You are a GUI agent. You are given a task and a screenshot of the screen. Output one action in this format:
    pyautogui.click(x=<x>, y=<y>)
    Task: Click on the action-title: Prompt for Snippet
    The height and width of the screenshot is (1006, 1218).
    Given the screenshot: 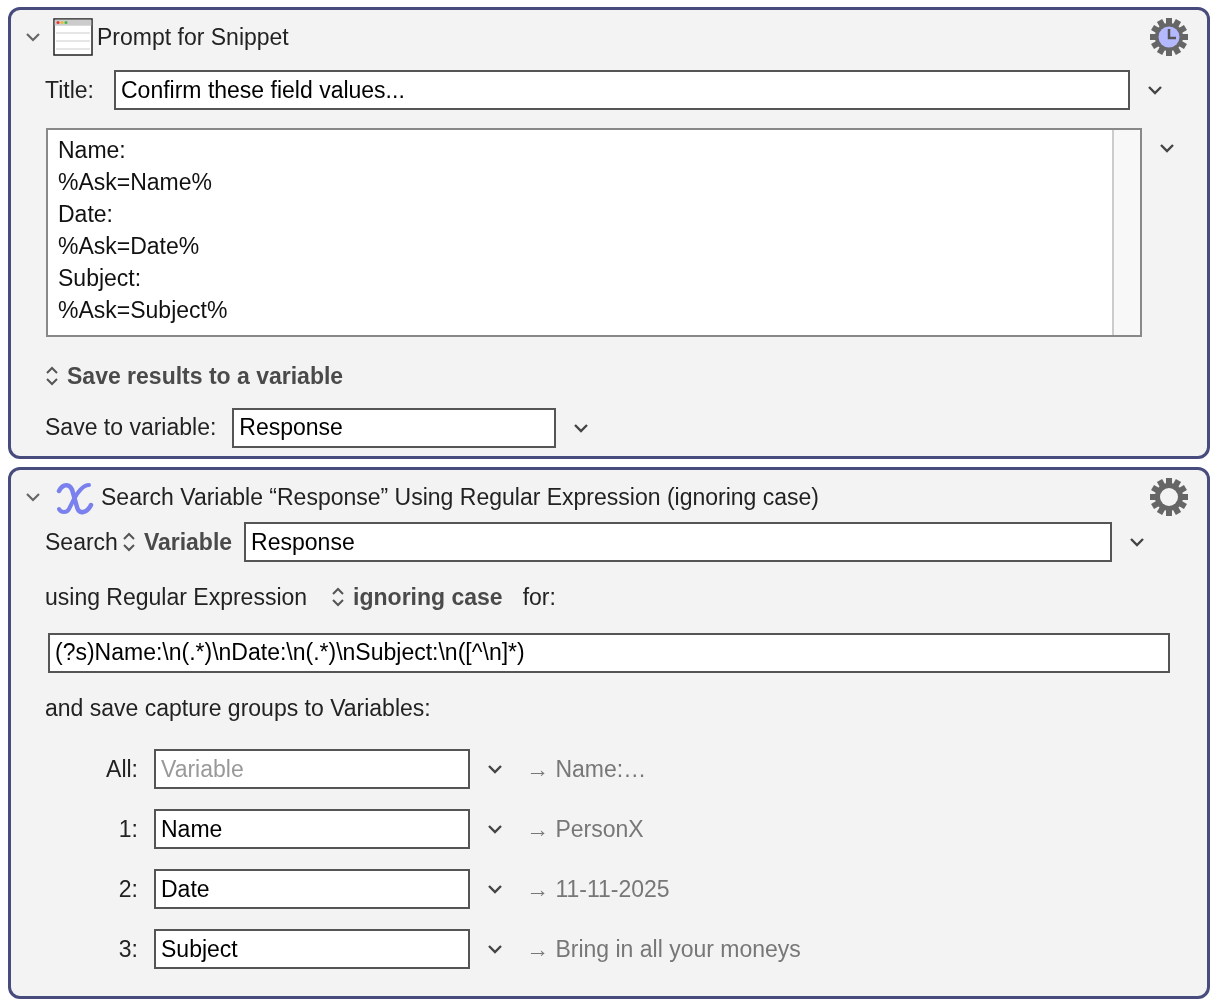 What is the action you would take?
    pyautogui.click(x=193, y=37)
    